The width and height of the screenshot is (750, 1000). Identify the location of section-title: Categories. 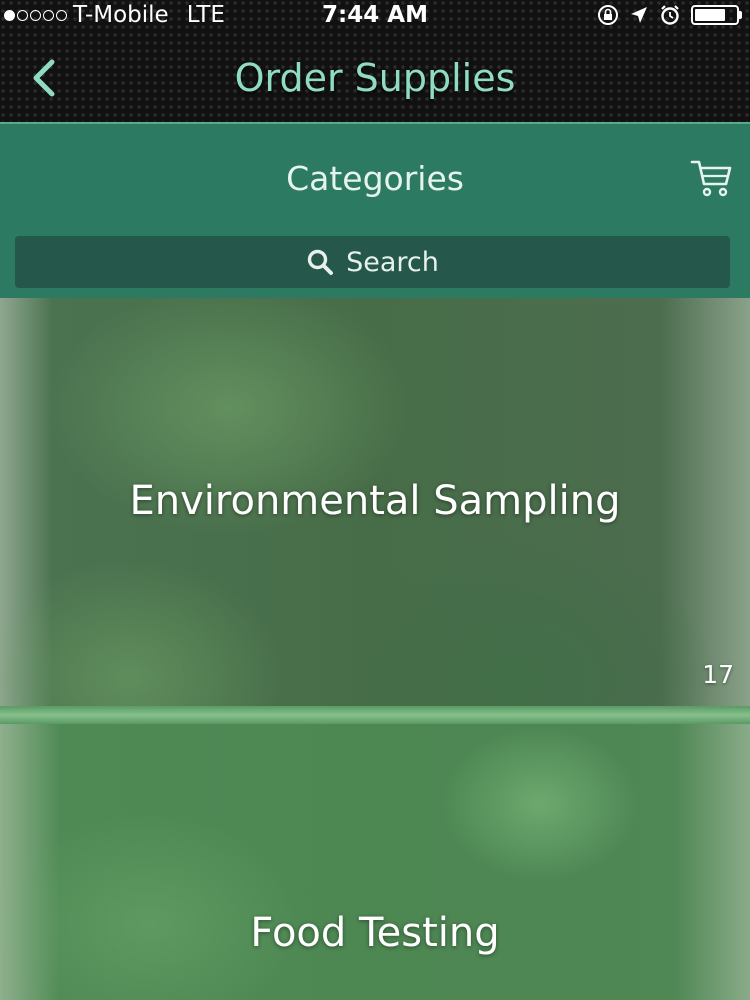
(375, 178).